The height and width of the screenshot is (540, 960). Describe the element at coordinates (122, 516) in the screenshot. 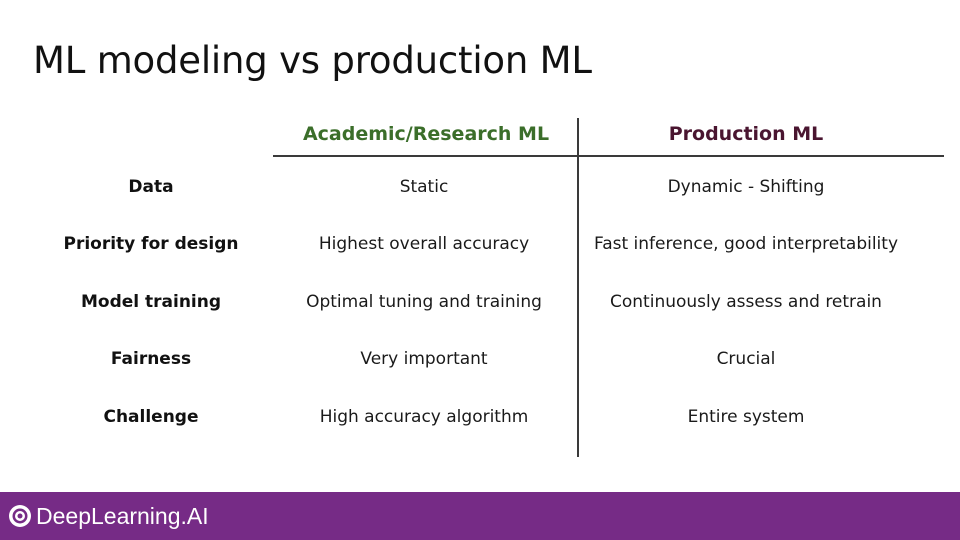

I see `brand-name: DeepLearning.AI` at that location.